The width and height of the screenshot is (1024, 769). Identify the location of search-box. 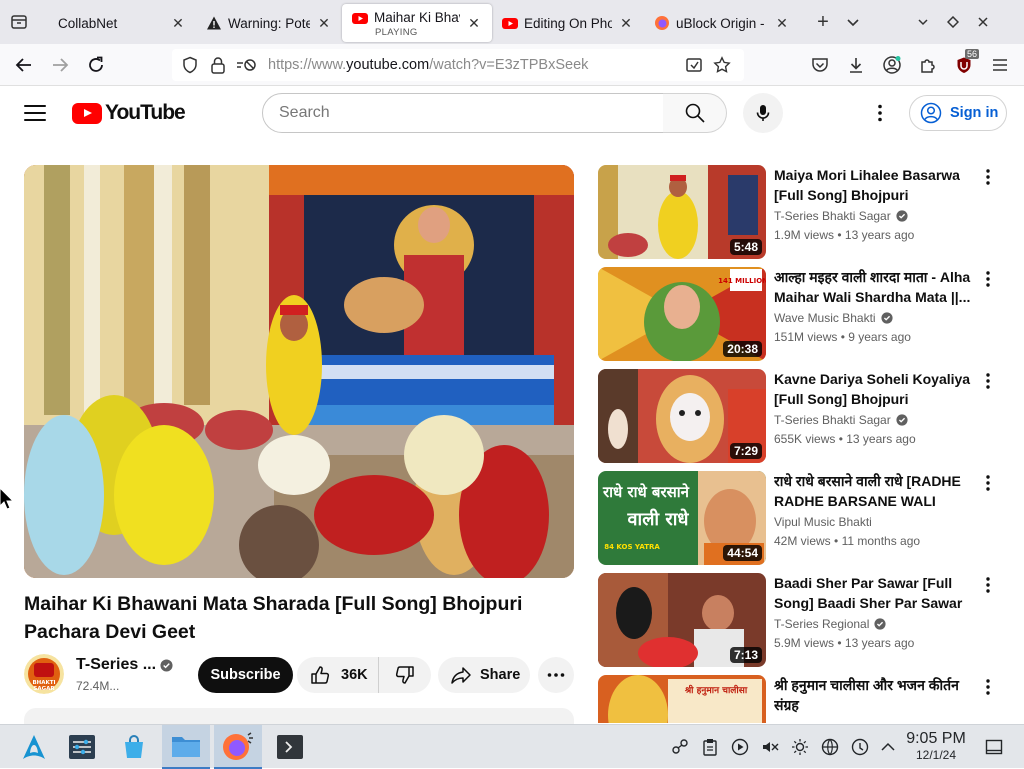
(463, 113).